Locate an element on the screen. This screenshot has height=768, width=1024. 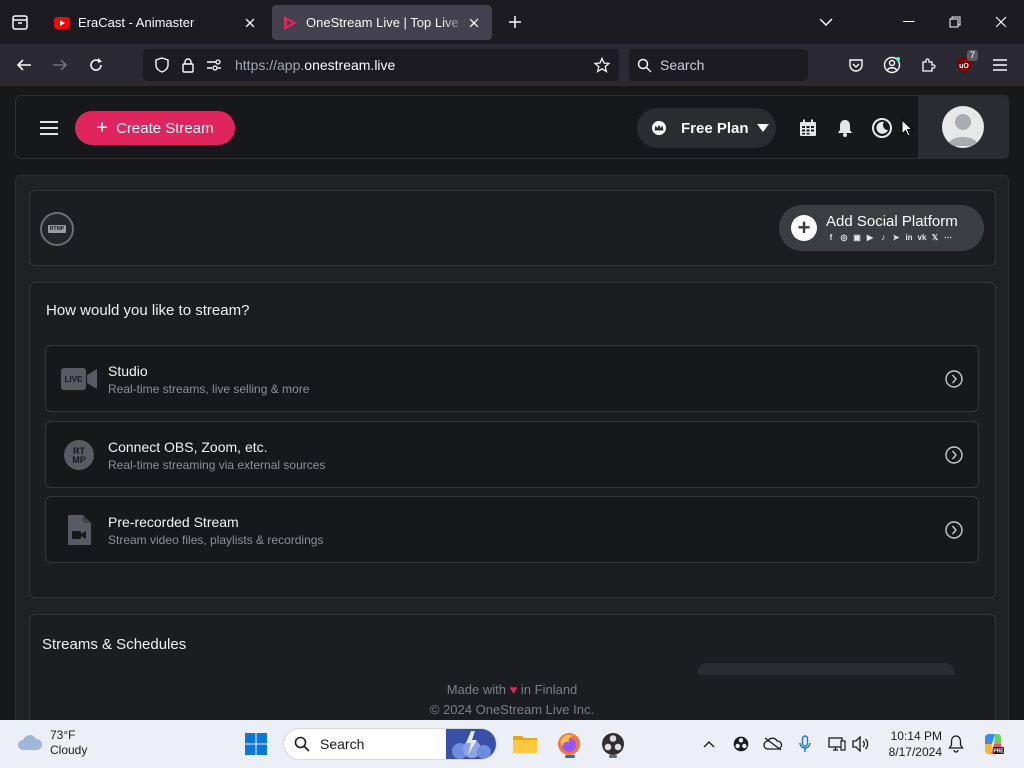
weather-condition: Cloudy is located at coordinates (69, 750).